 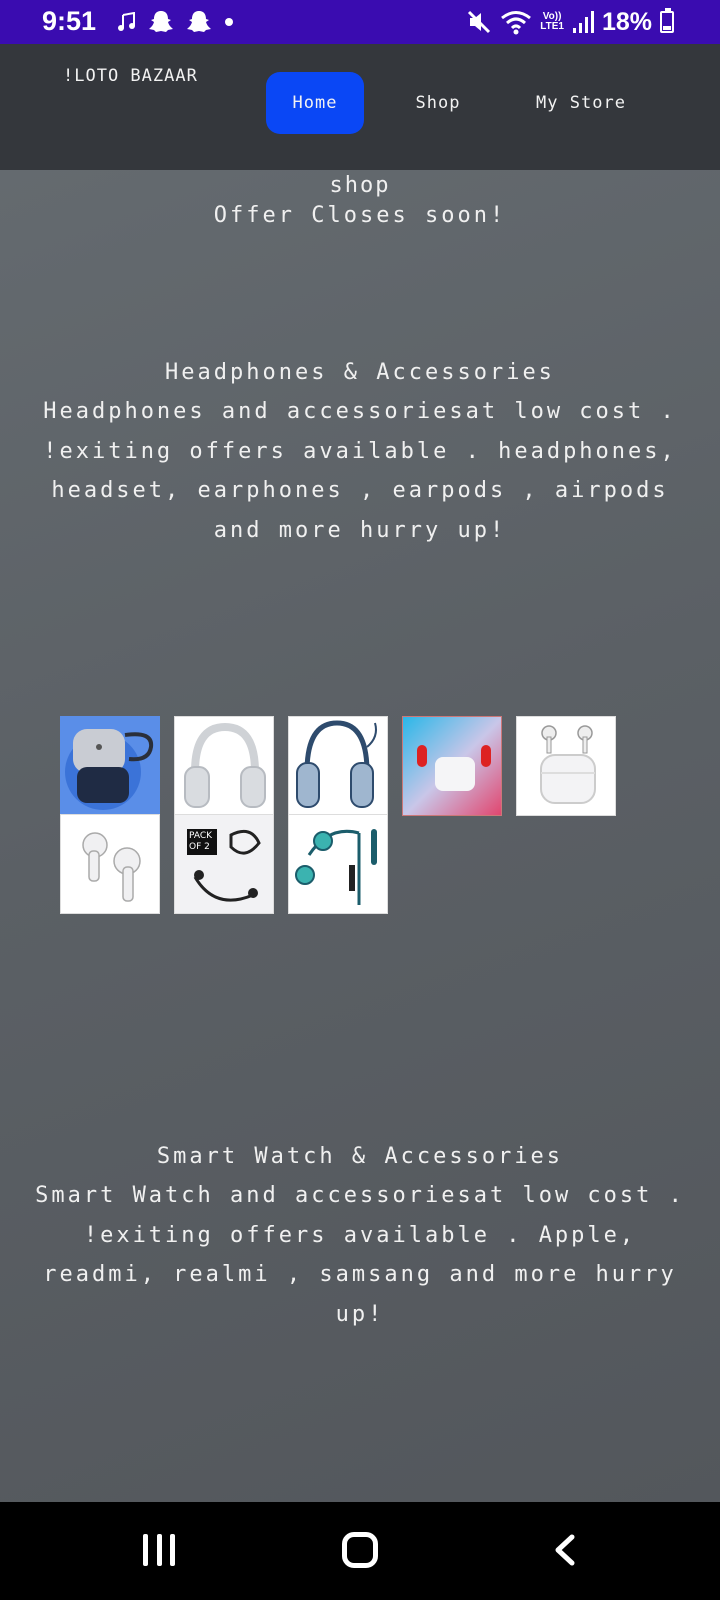 I want to click on product-thumb-earphones-pack: PACK OF 2, so click(x=224, y=864).